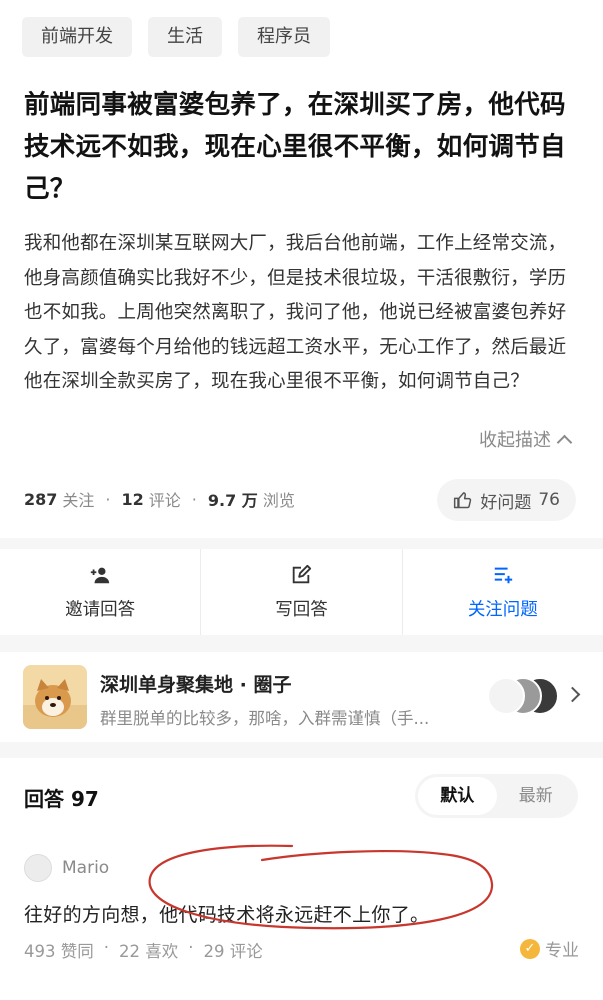  I want to click on collapse-label: 收起描述, so click(515, 440).